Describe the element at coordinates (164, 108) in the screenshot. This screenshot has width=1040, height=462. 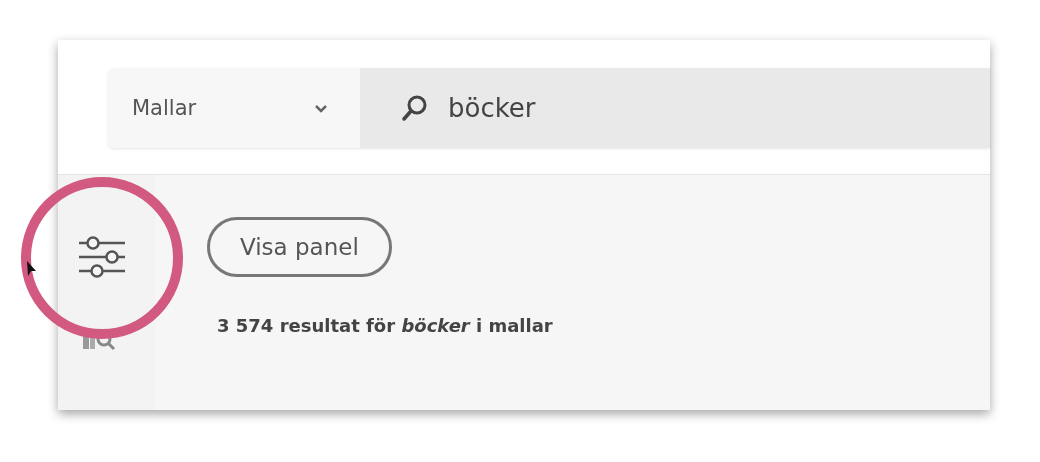
I see `scope-label: Mallar` at that location.